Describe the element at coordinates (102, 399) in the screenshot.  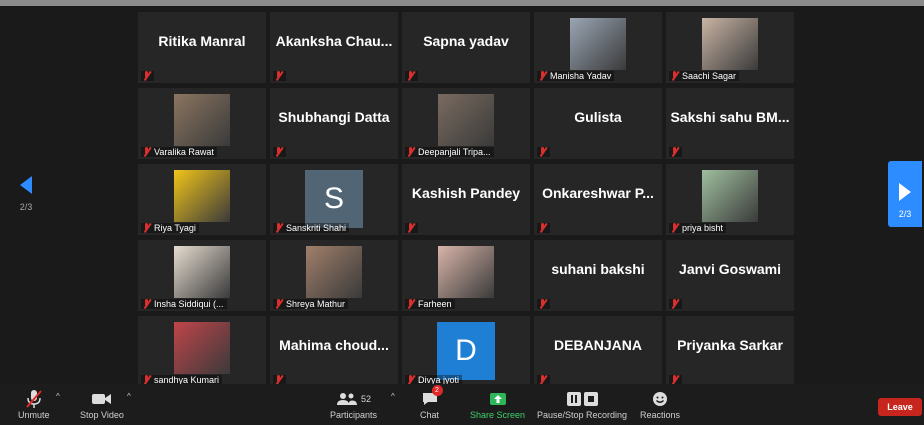
I see `video-camera-icon` at that location.